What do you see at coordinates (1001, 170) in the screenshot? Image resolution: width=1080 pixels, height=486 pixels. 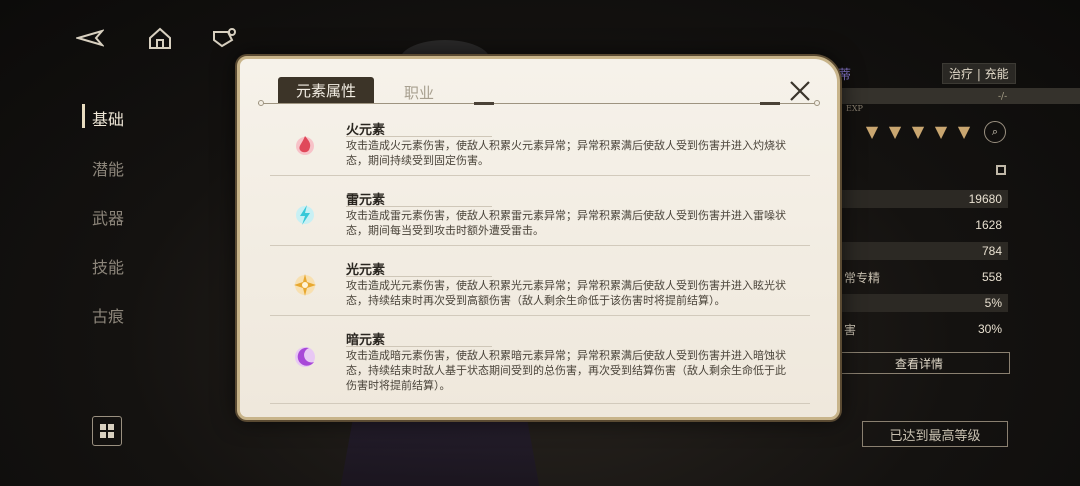 I see `copy-icon` at bounding box center [1001, 170].